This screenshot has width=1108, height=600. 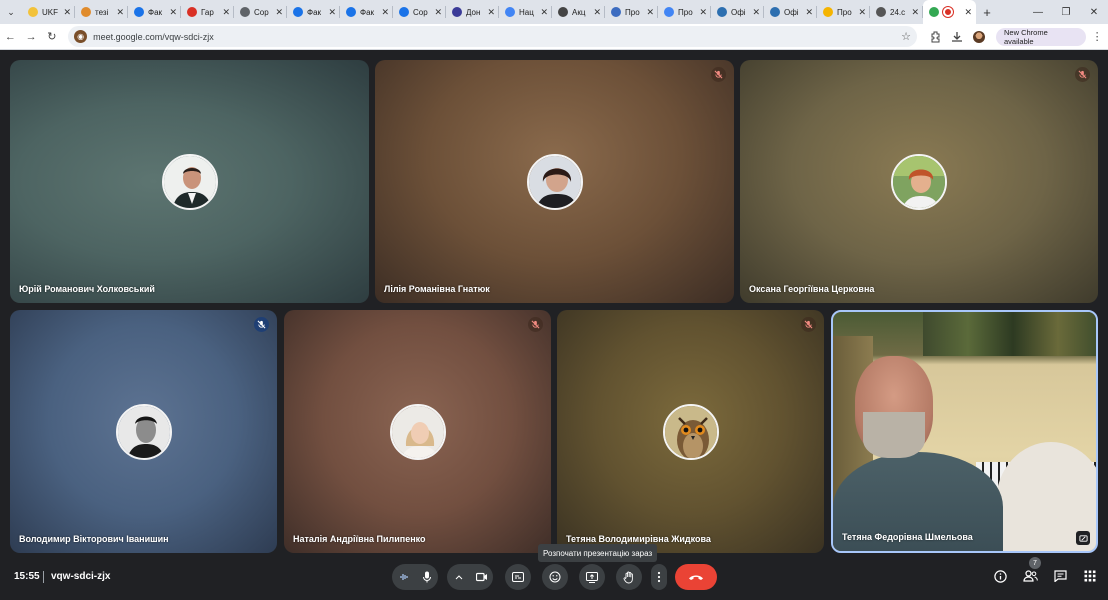 I want to click on minimize-icon: —, so click(x=1038, y=12).